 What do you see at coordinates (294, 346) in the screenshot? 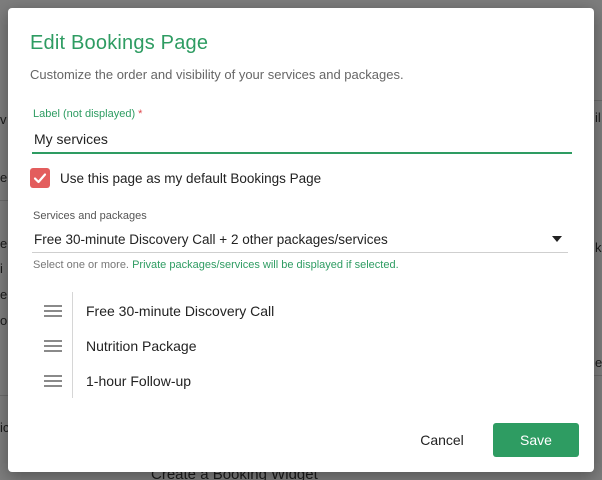
I see `list-item: Nutrition Package` at bounding box center [294, 346].